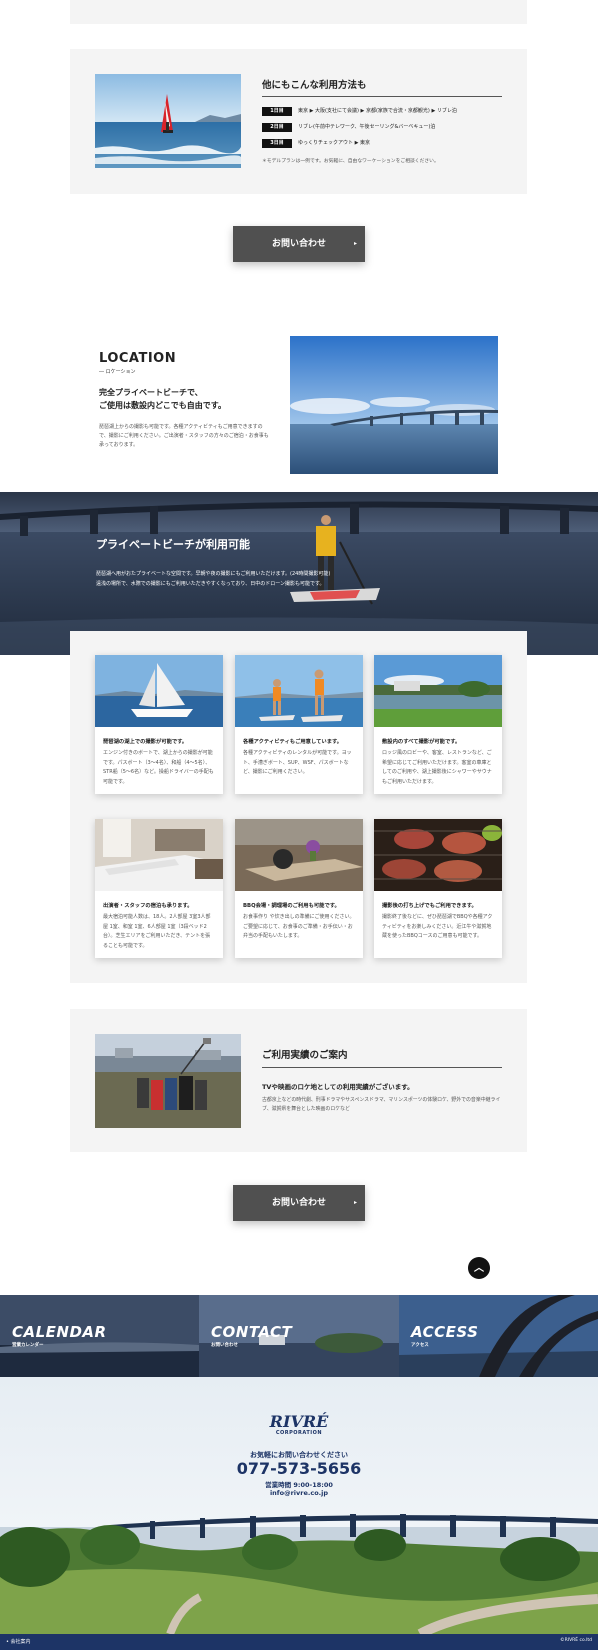 This screenshot has width=598, height=1650. Describe the element at coordinates (429, 906) in the screenshot. I see `feature-title-6: 撮影後の打ち上げでもご利用できます。` at that location.